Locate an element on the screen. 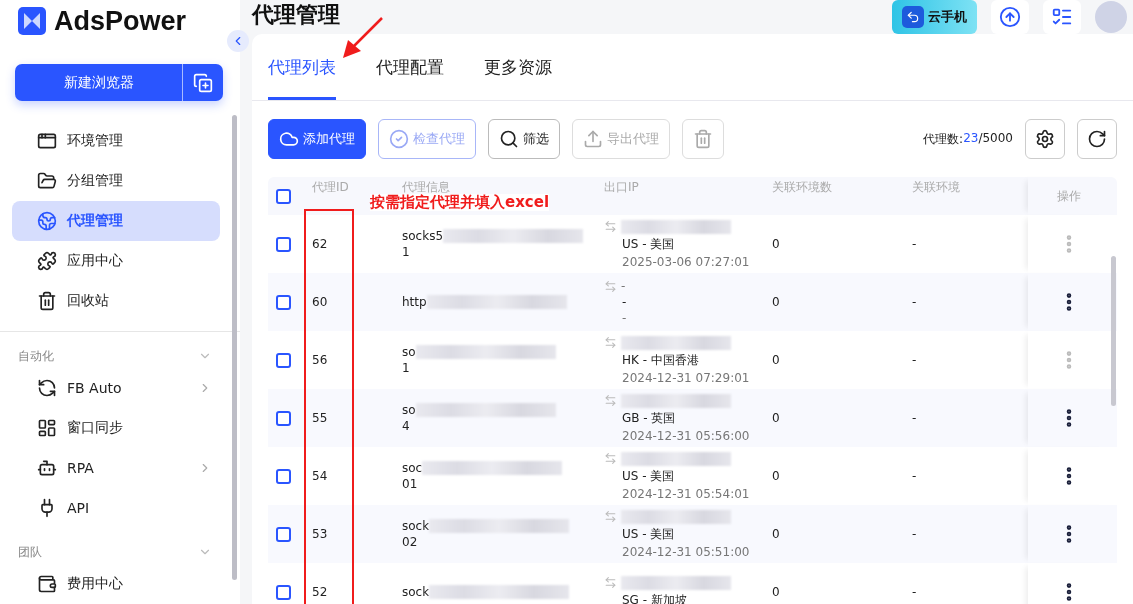 This screenshot has width=1133, height=604. tab: 代理列表 is located at coordinates (302, 67).